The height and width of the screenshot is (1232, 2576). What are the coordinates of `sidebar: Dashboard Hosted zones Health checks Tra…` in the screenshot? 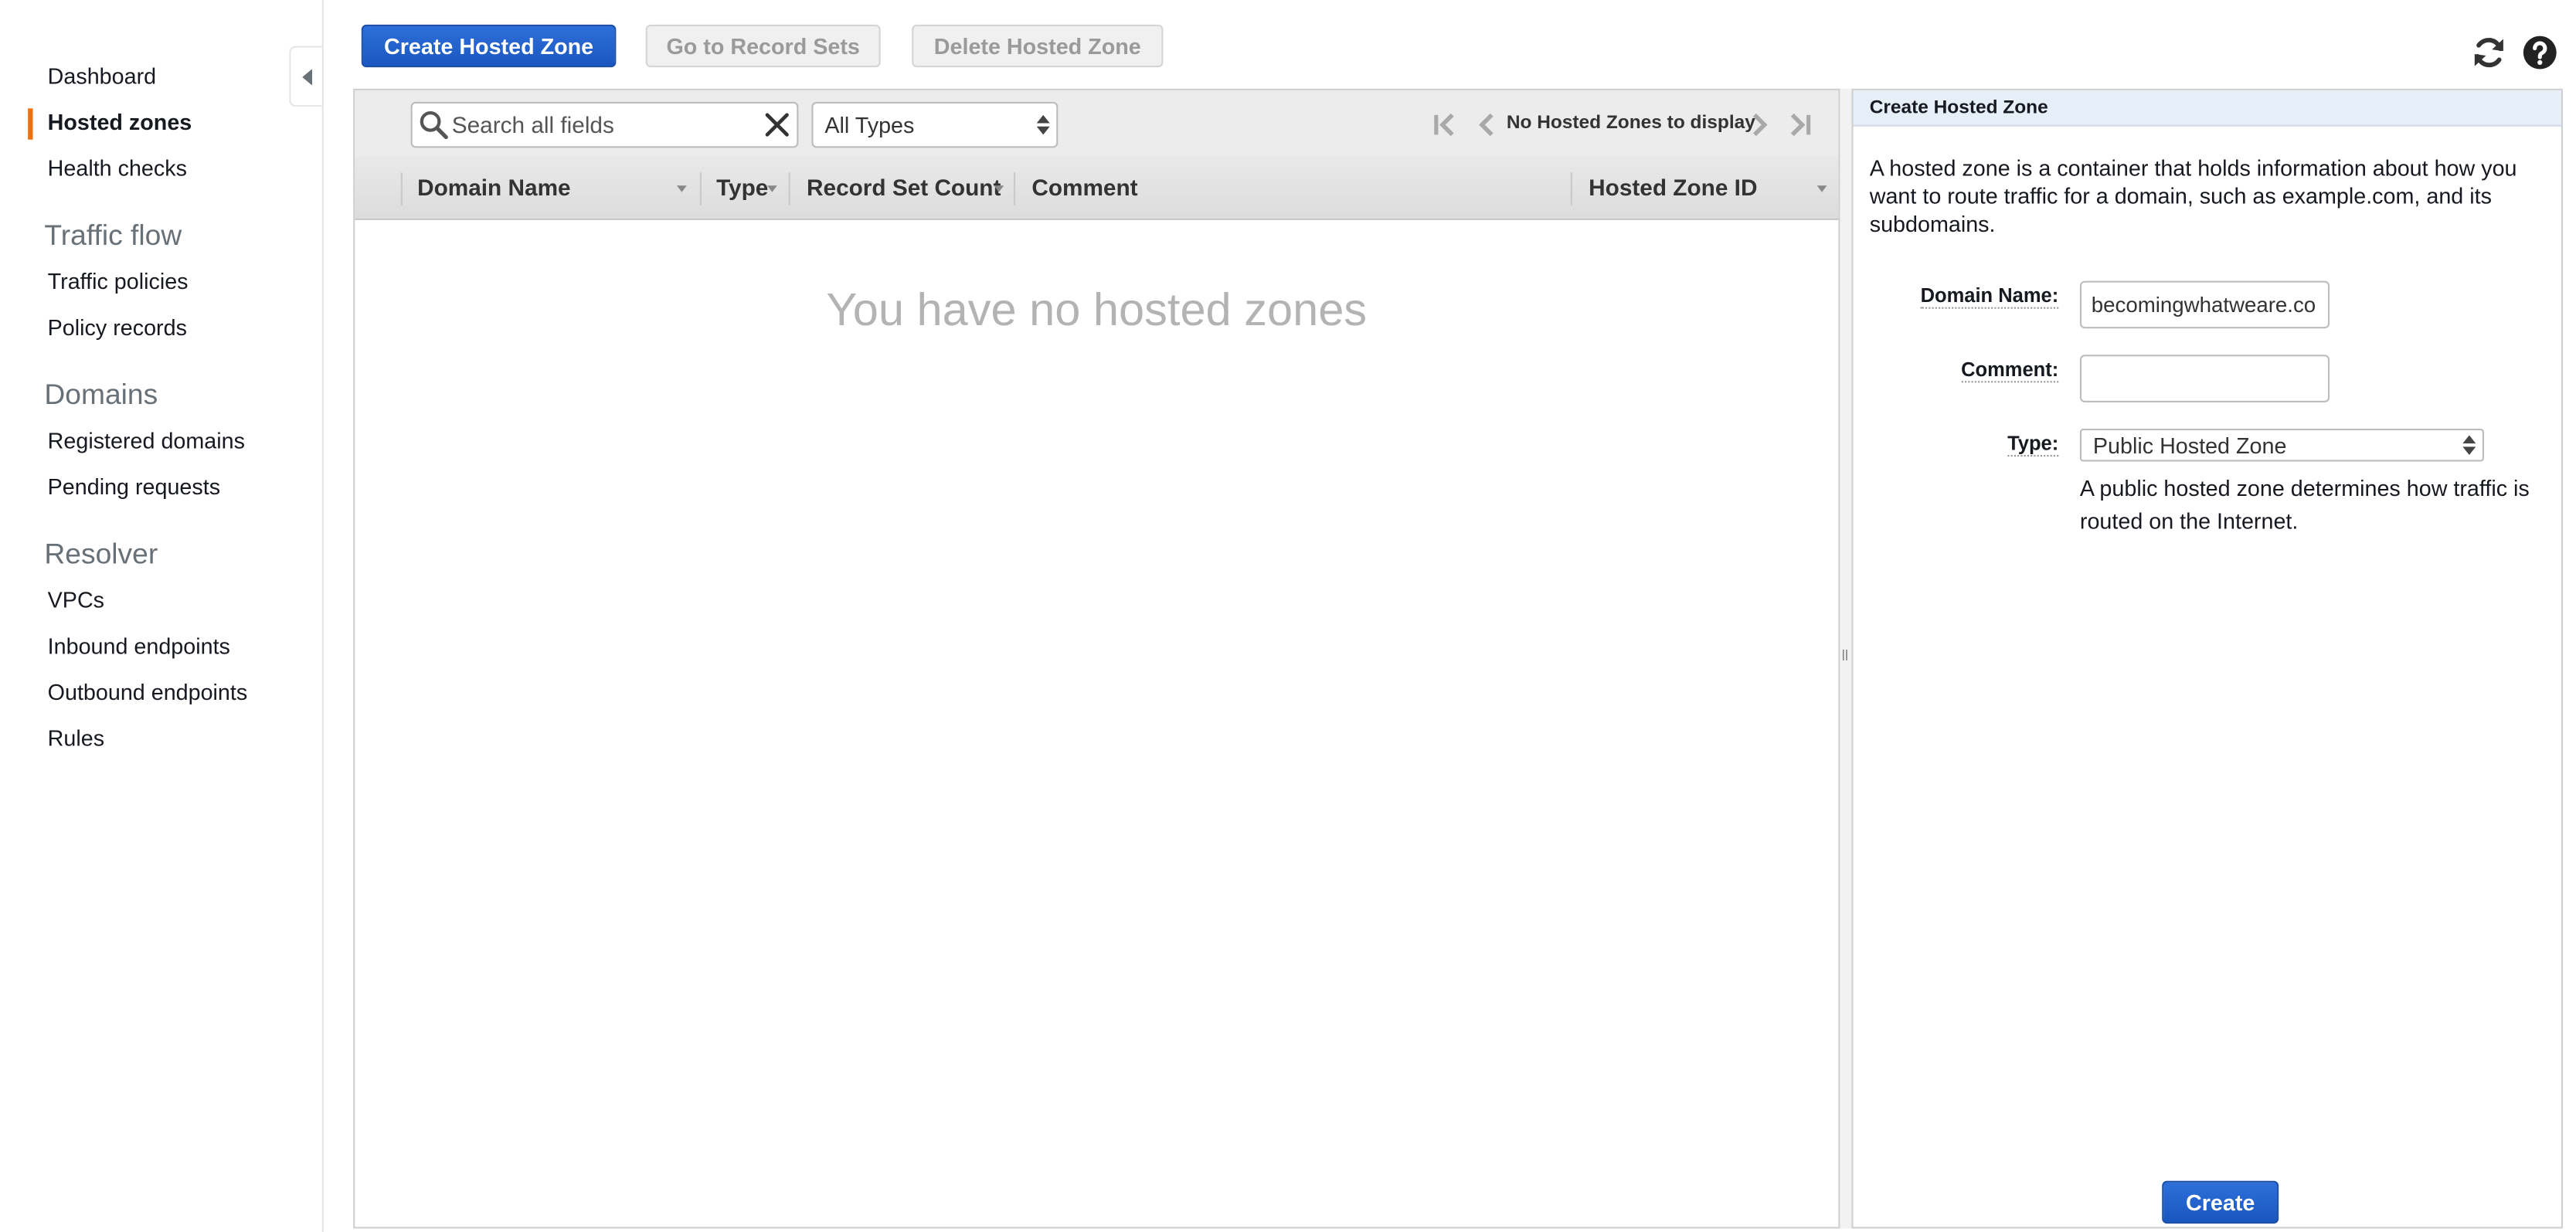 It's located at (162, 616).